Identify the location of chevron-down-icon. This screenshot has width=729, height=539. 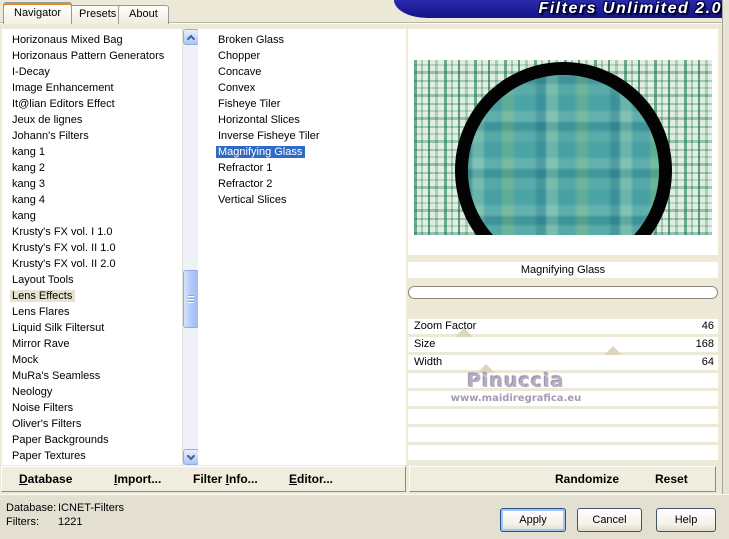
(191, 456).